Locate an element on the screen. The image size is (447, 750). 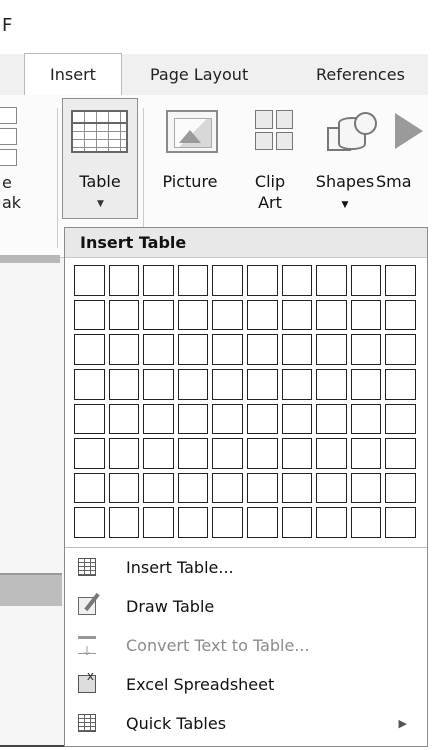
menu-item-label: Excel Spreadsheet is located at coordinates (200, 684).